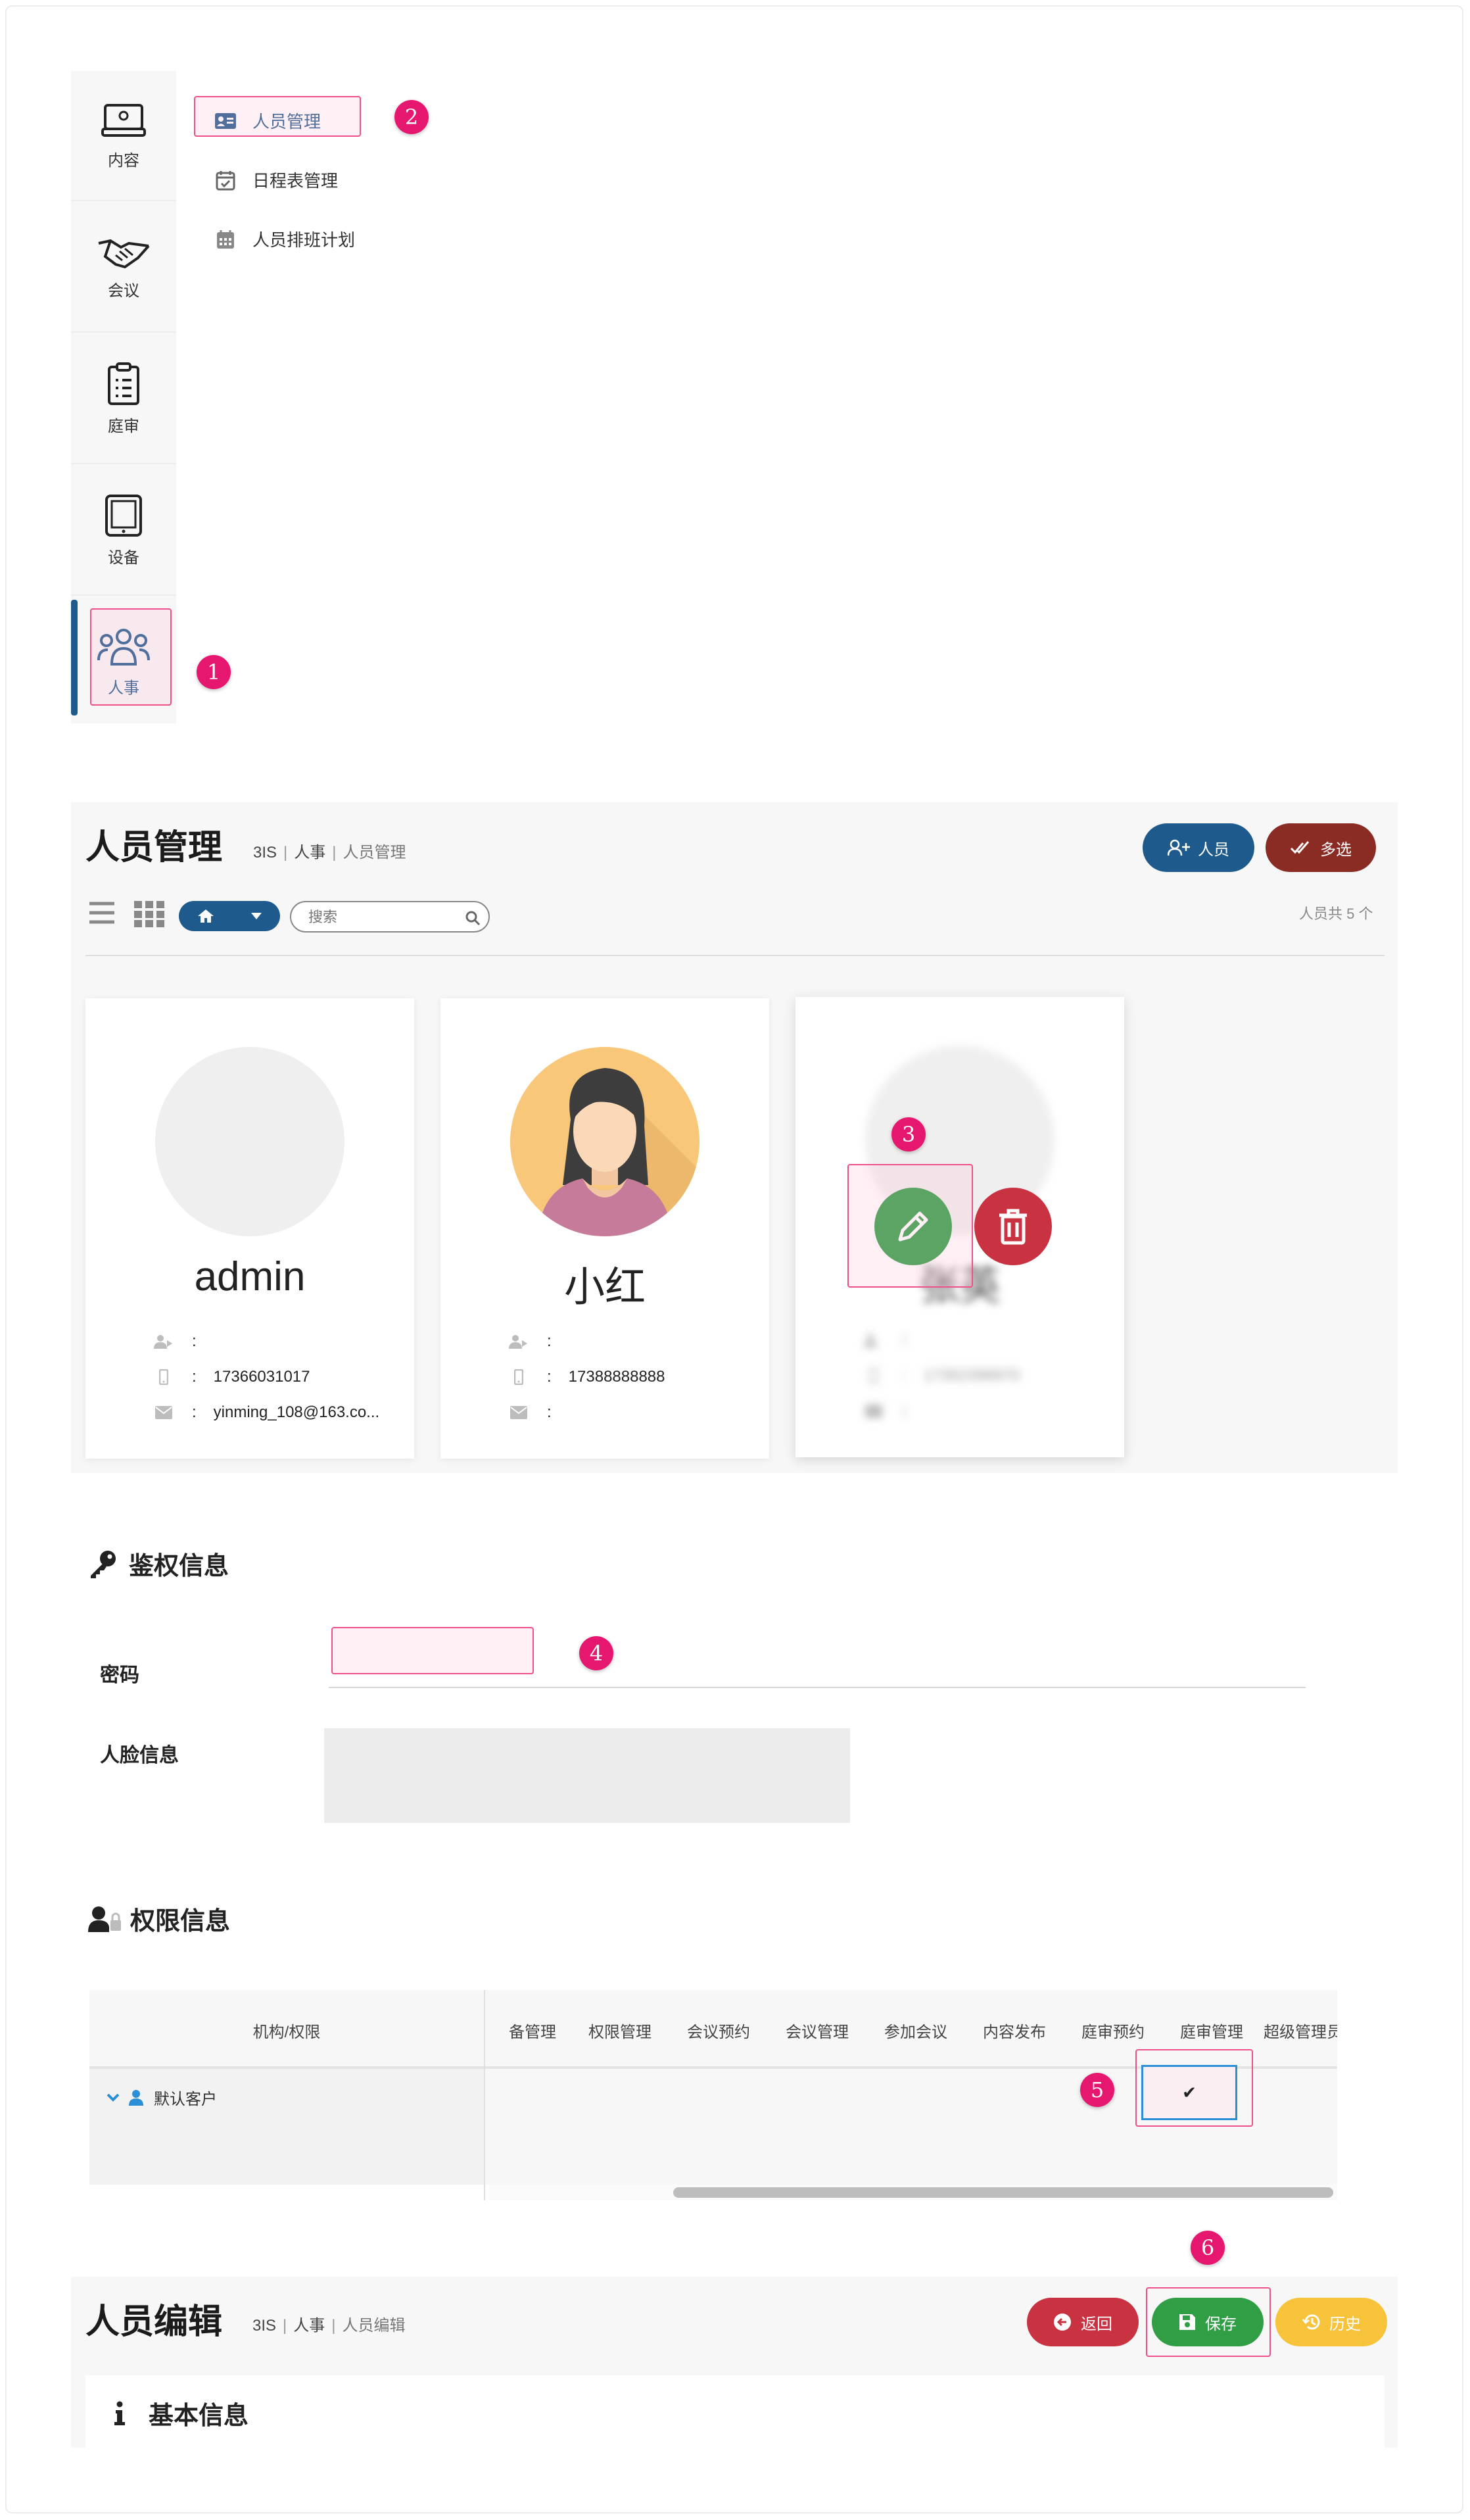 This screenshot has height=2520, width=1470. I want to click on sidebar-item-meeting: 会议, so click(123, 268).